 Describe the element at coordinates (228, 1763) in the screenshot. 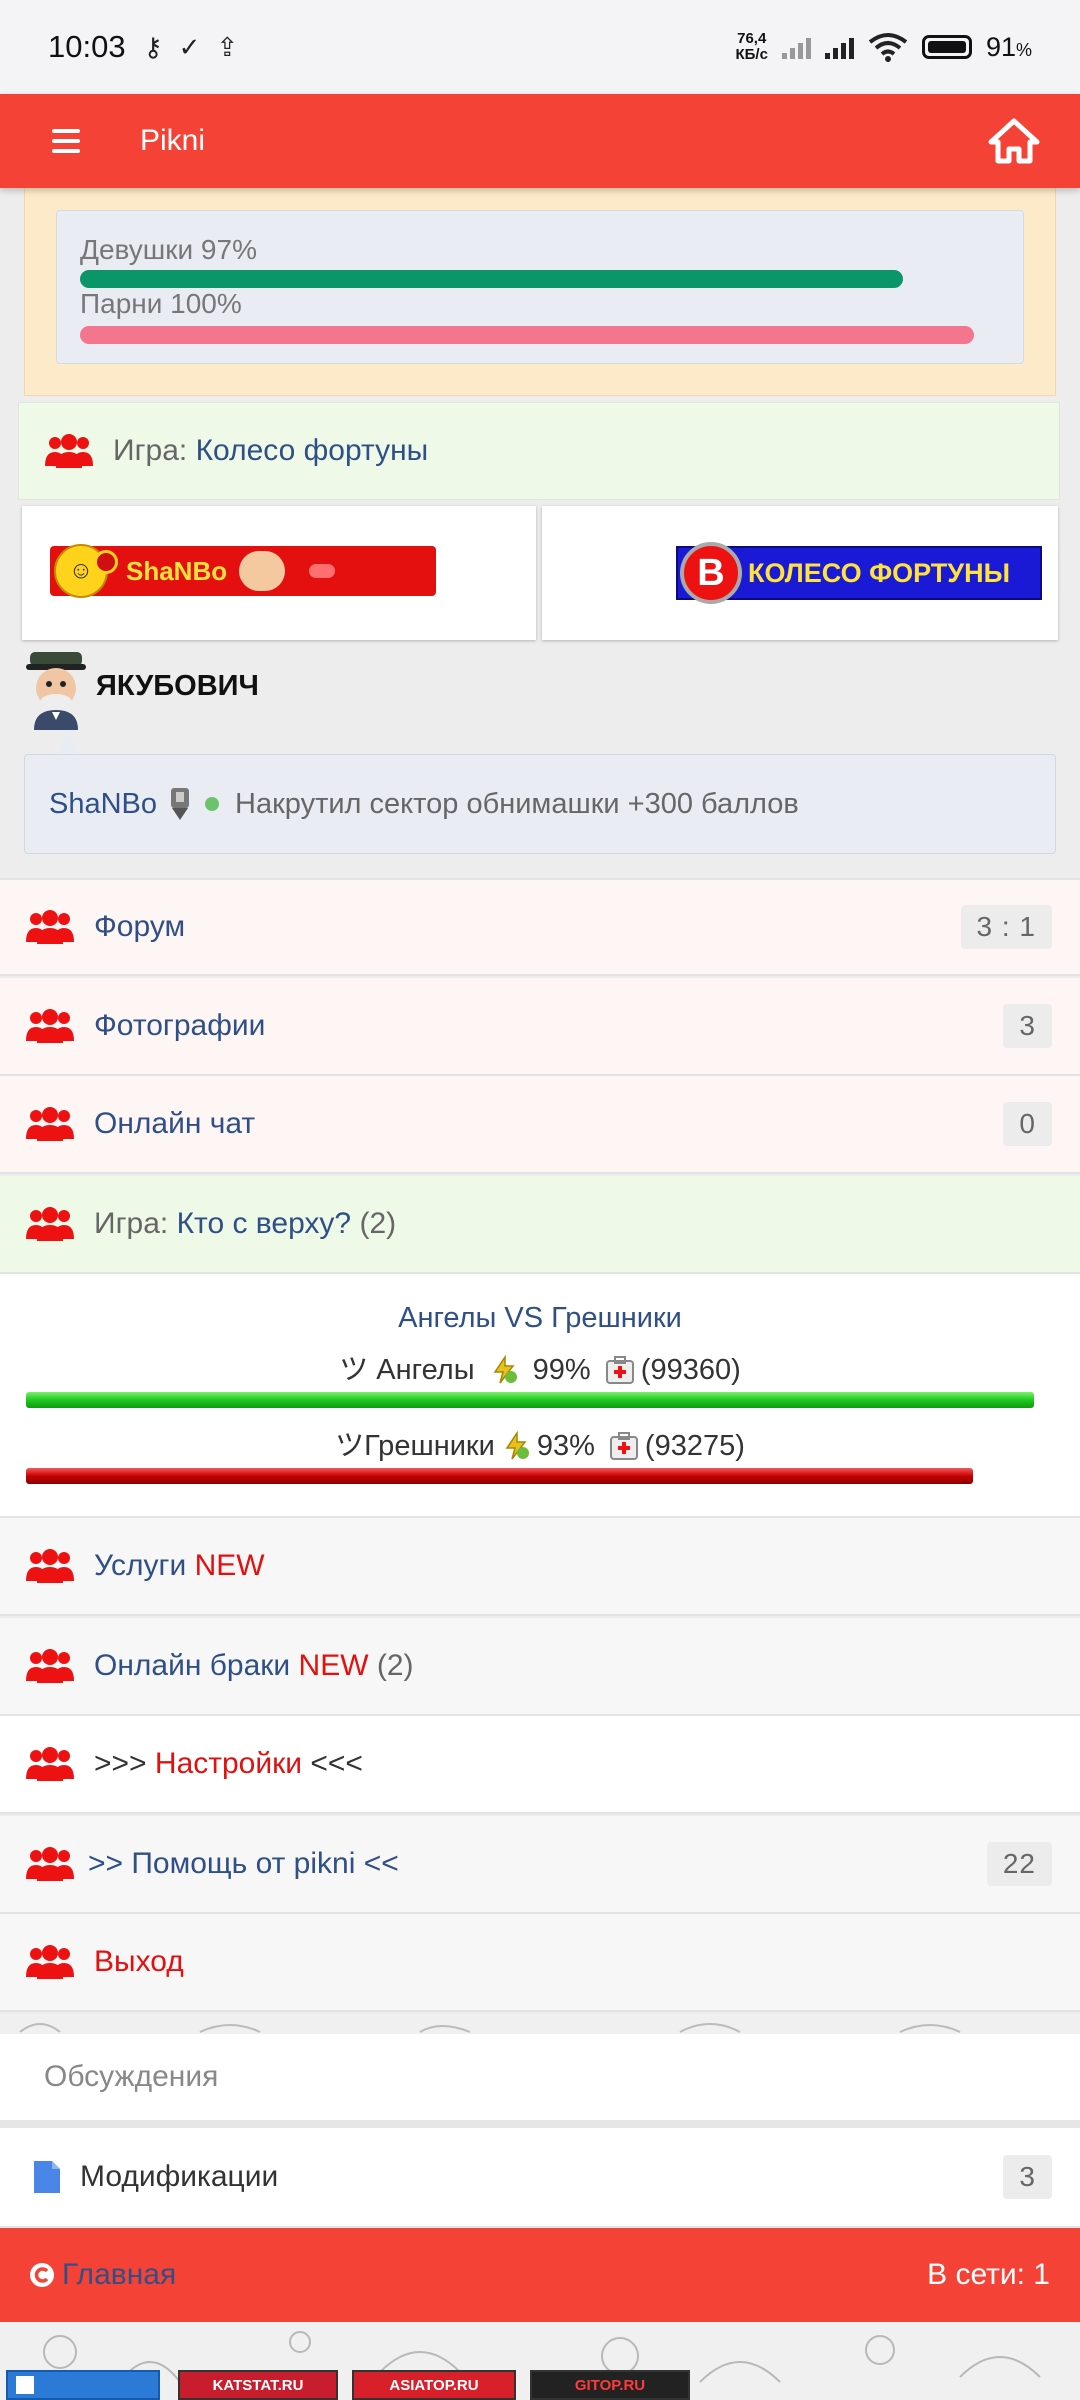

I see `settings-label: Настройки` at that location.